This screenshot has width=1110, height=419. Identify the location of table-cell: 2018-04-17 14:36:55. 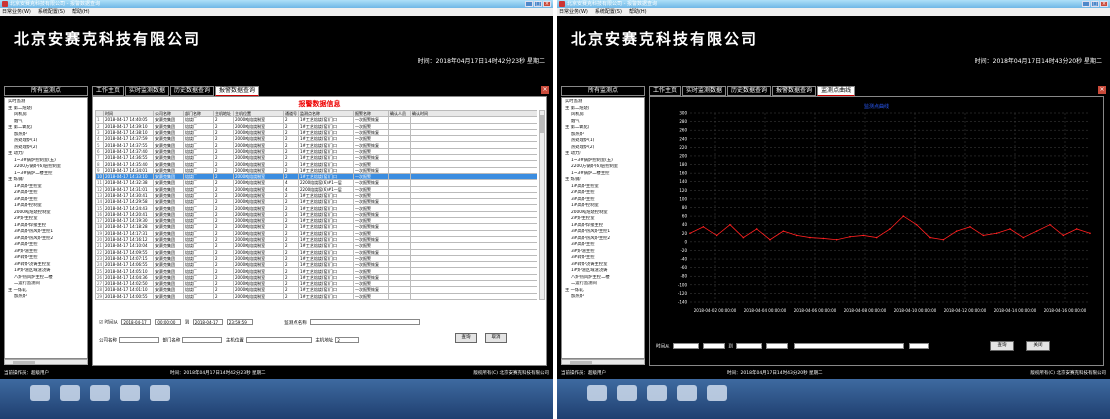
(128, 158).